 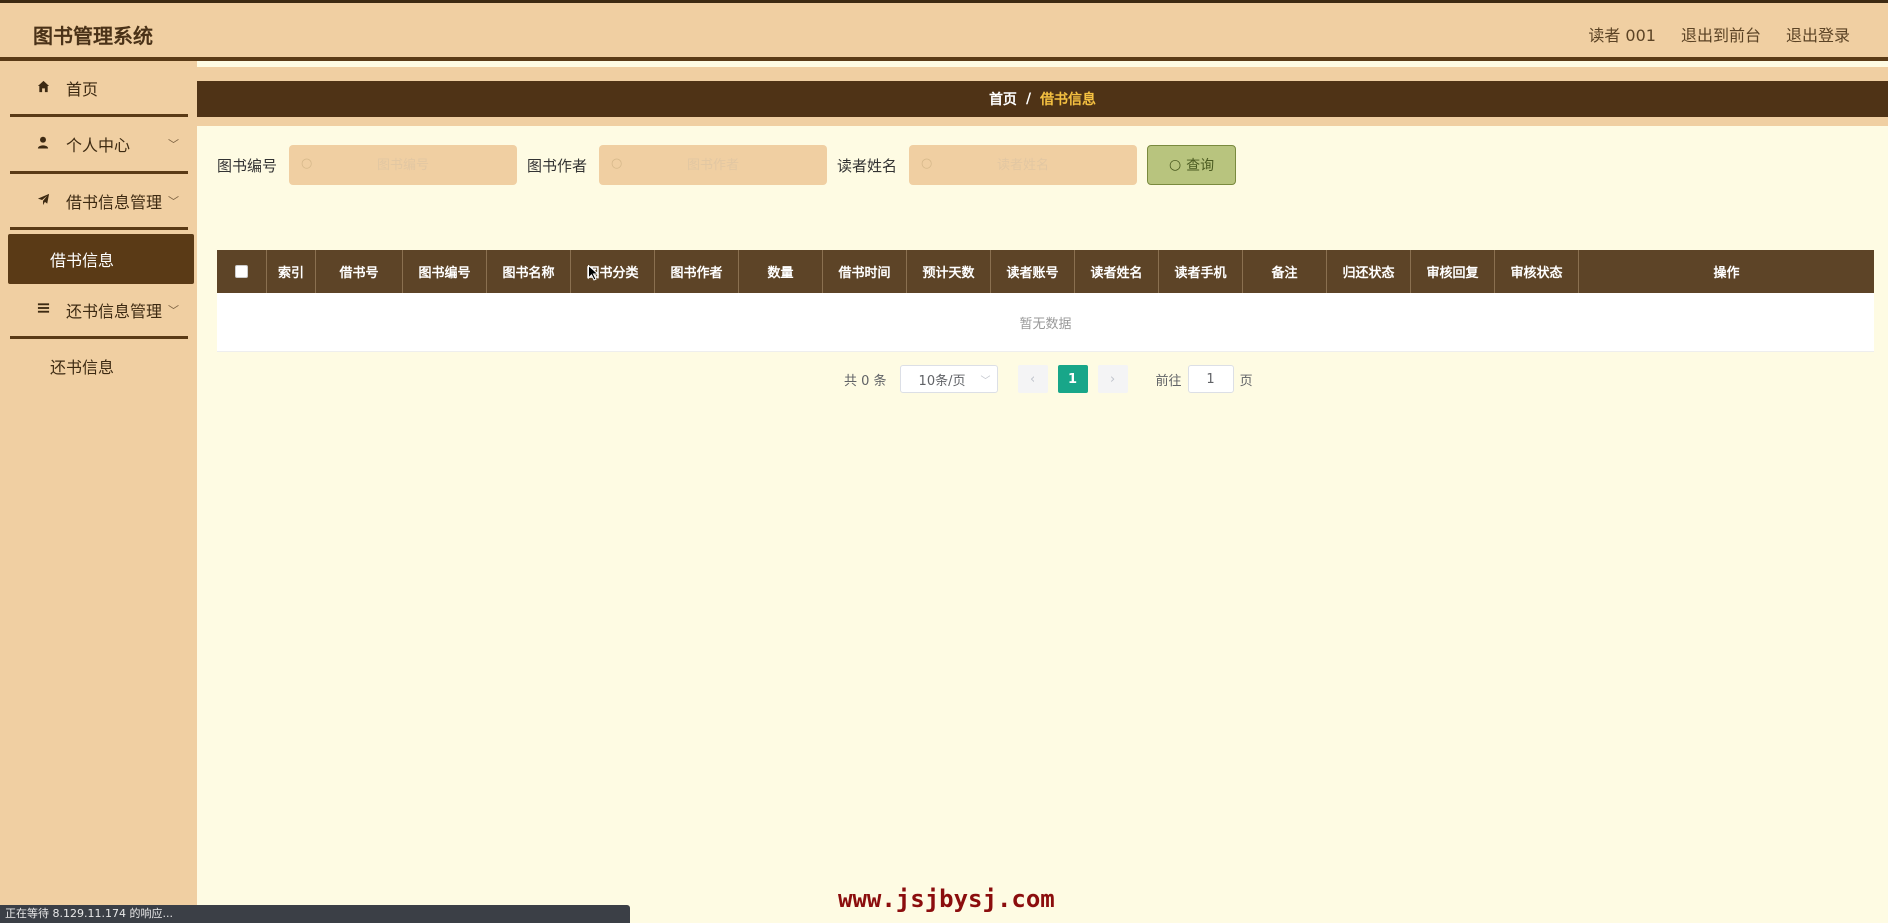 I want to click on sidebar-item-return-management: 还书信息管理 ﹀, so click(x=101, y=310).